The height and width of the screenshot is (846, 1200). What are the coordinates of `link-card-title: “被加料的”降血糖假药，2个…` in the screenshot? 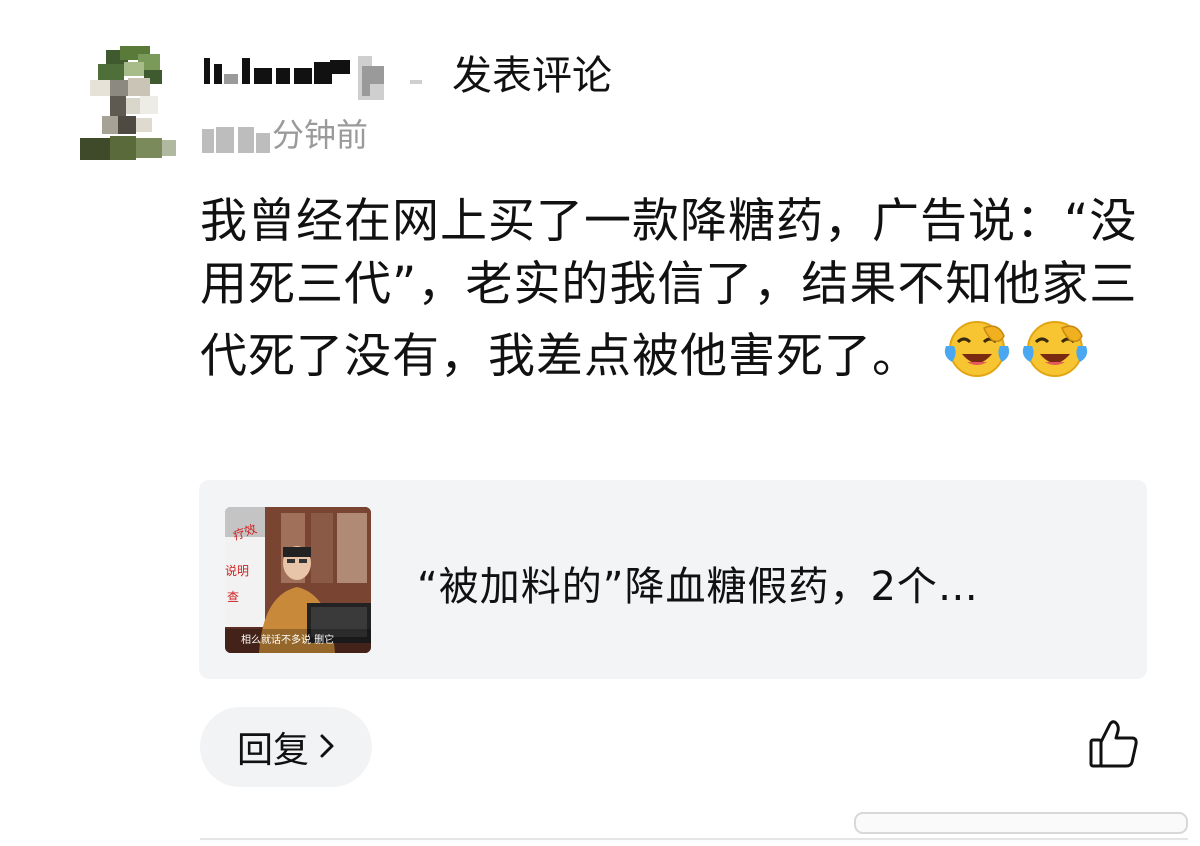 It's located at (698, 587).